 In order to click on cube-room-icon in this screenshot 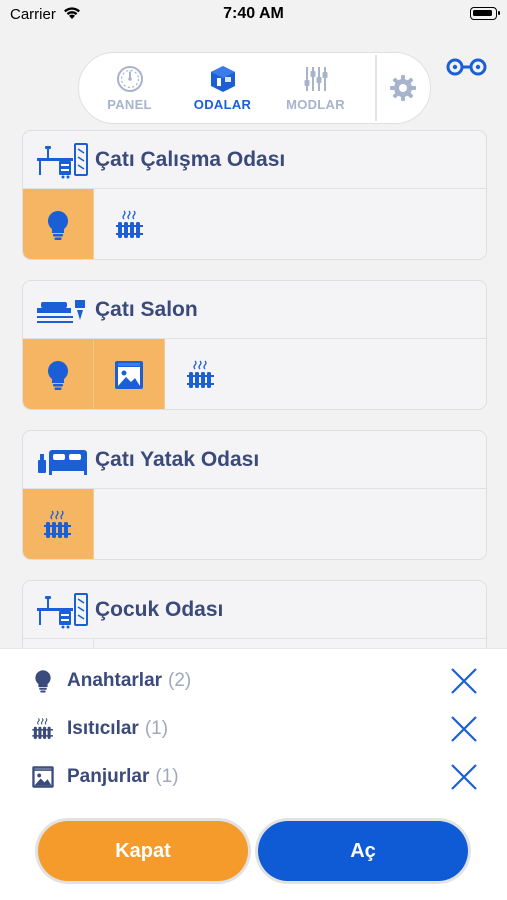, I will do `click(222, 79)`.